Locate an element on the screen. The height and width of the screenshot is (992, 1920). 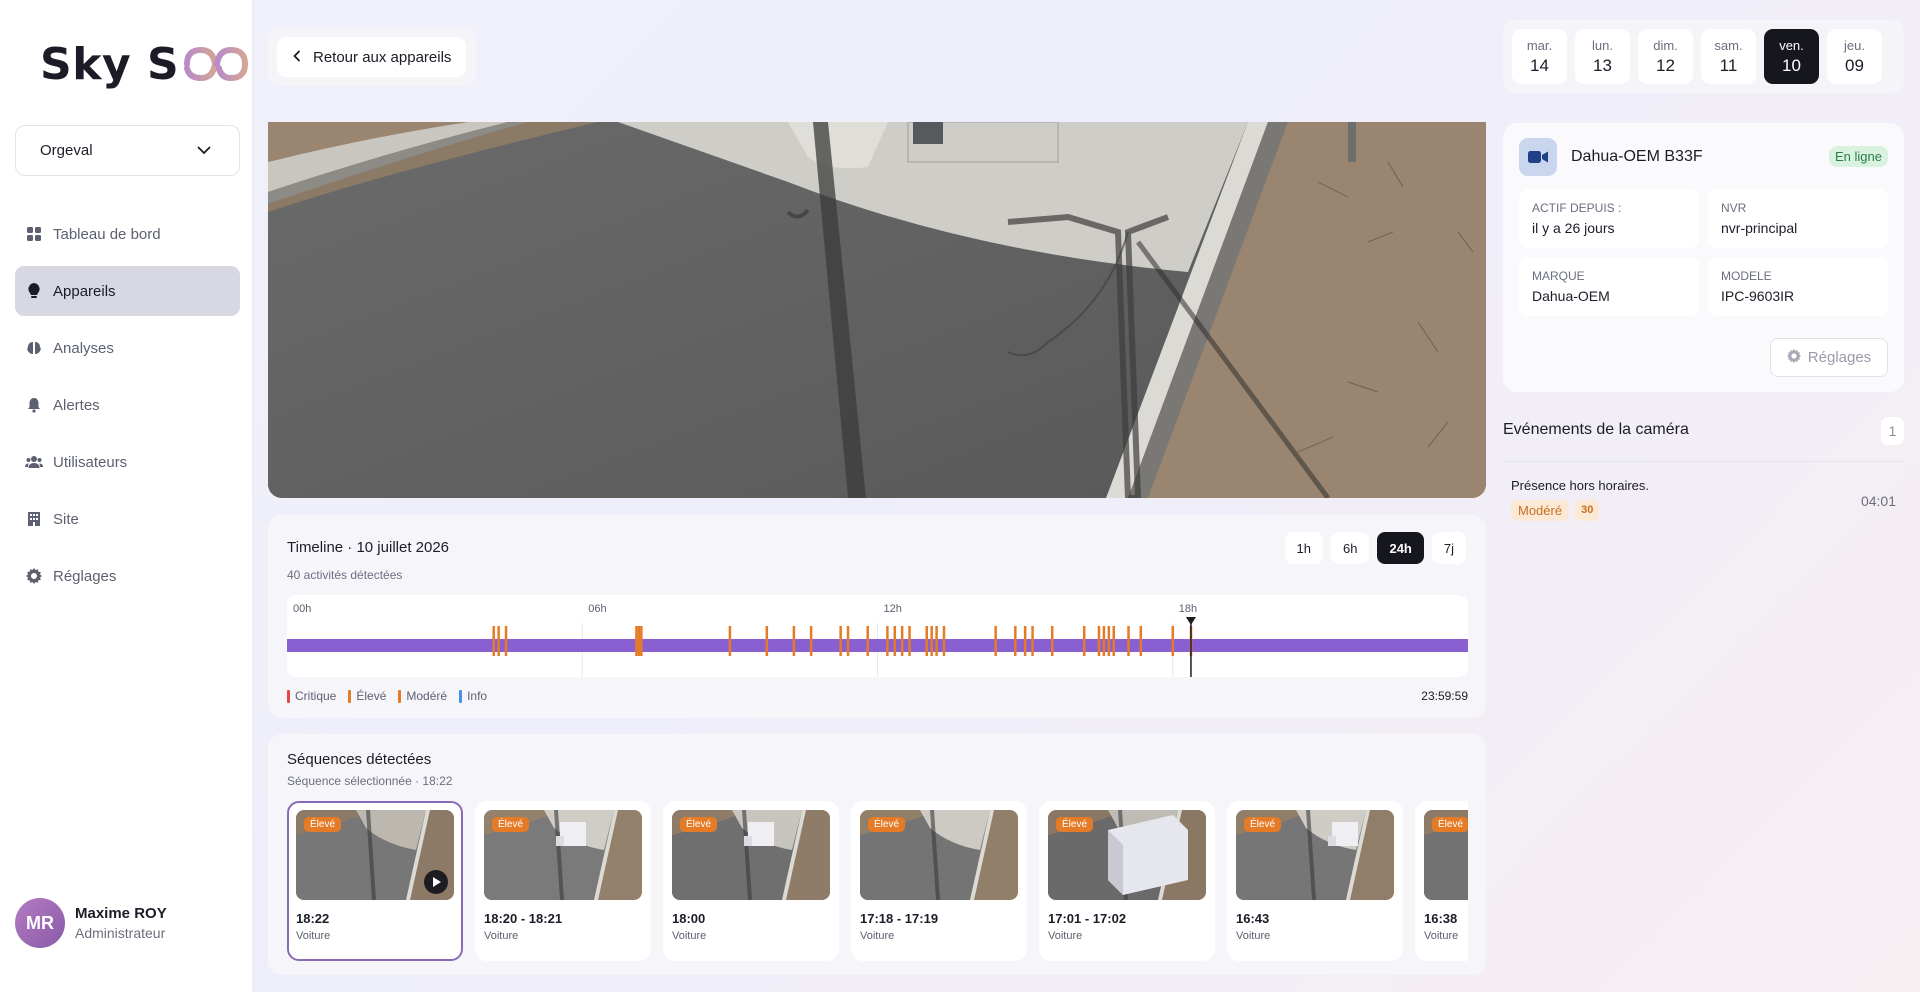
range-6h-button: 6h is located at coordinates (1350, 548).